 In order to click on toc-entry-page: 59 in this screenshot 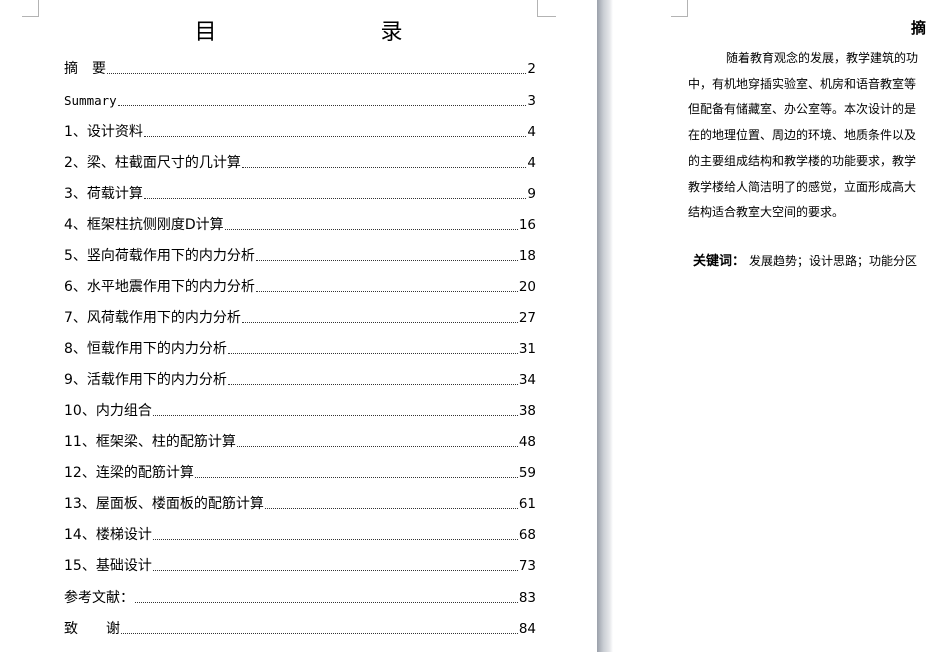, I will do `click(527, 473)`.